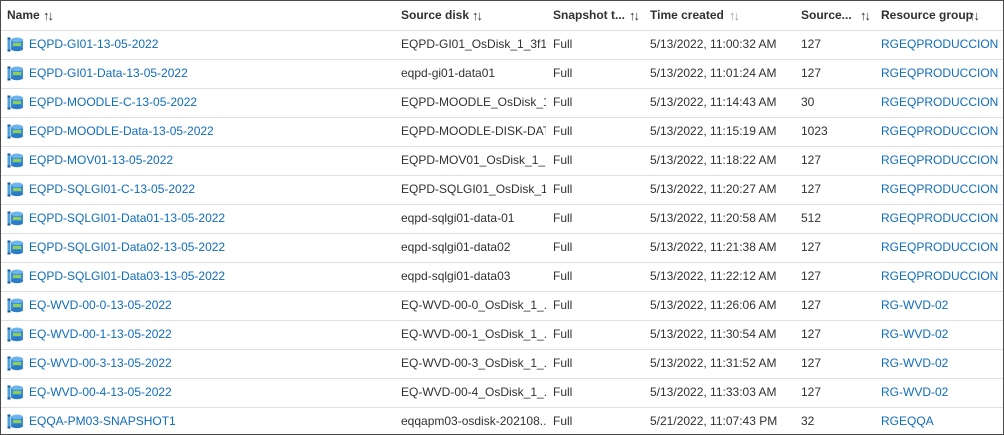 The width and height of the screenshot is (1004, 435). Describe the element at coordinates (473, 131) in the screenshot. I see `source-disk-cell: EQPD-MOODLE-DISK-DATA` at that location.